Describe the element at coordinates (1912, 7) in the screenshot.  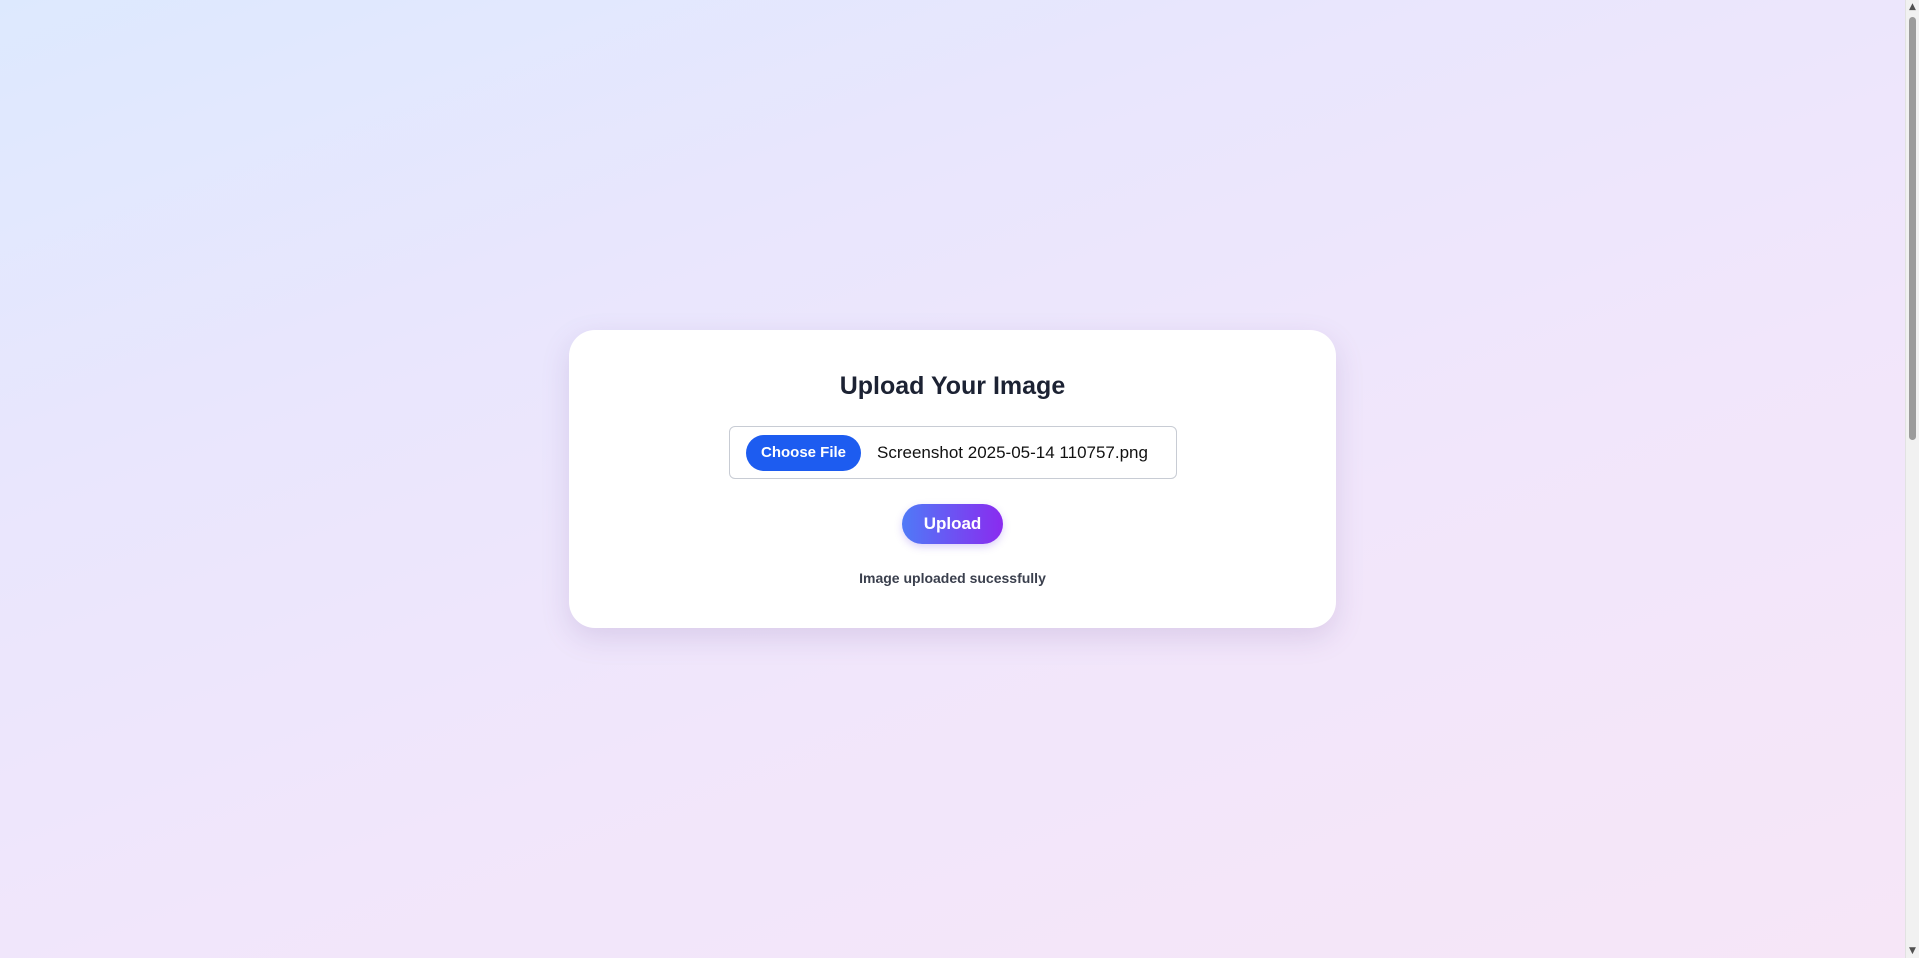
I see `scroll-up-arrow-icon: ▲` at that location.